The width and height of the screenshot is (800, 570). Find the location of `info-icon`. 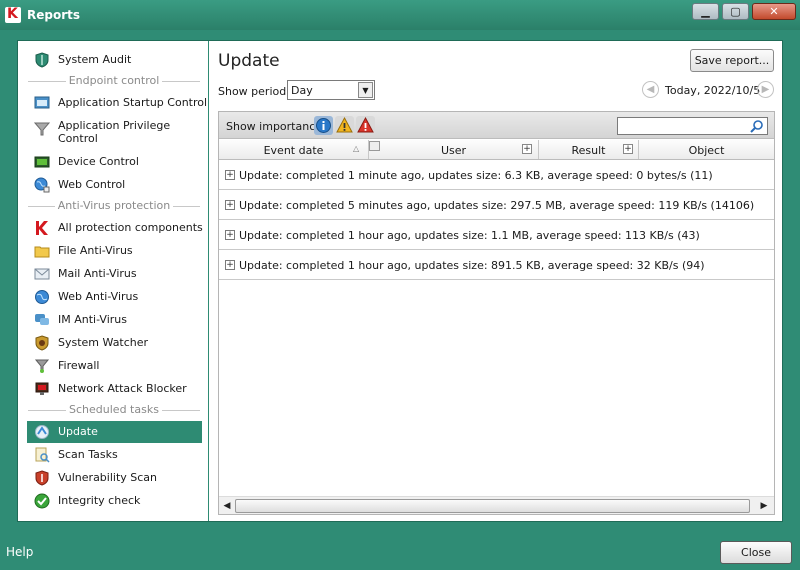

info-icon is located at coordinates (323, 125).